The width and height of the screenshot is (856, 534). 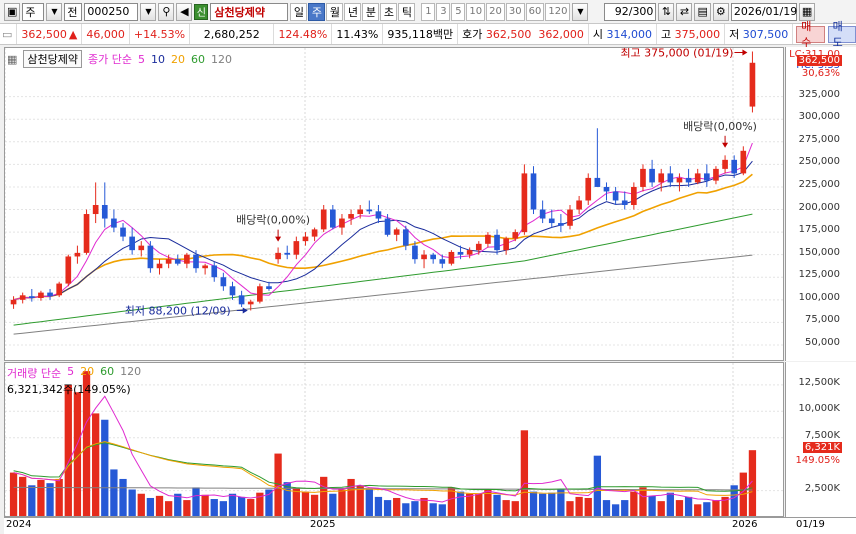 What do you see at coordinates (580, 11) in the screenshot?
I see `tick-dropdown-icon: ▼` at bounding box center [580, 11].